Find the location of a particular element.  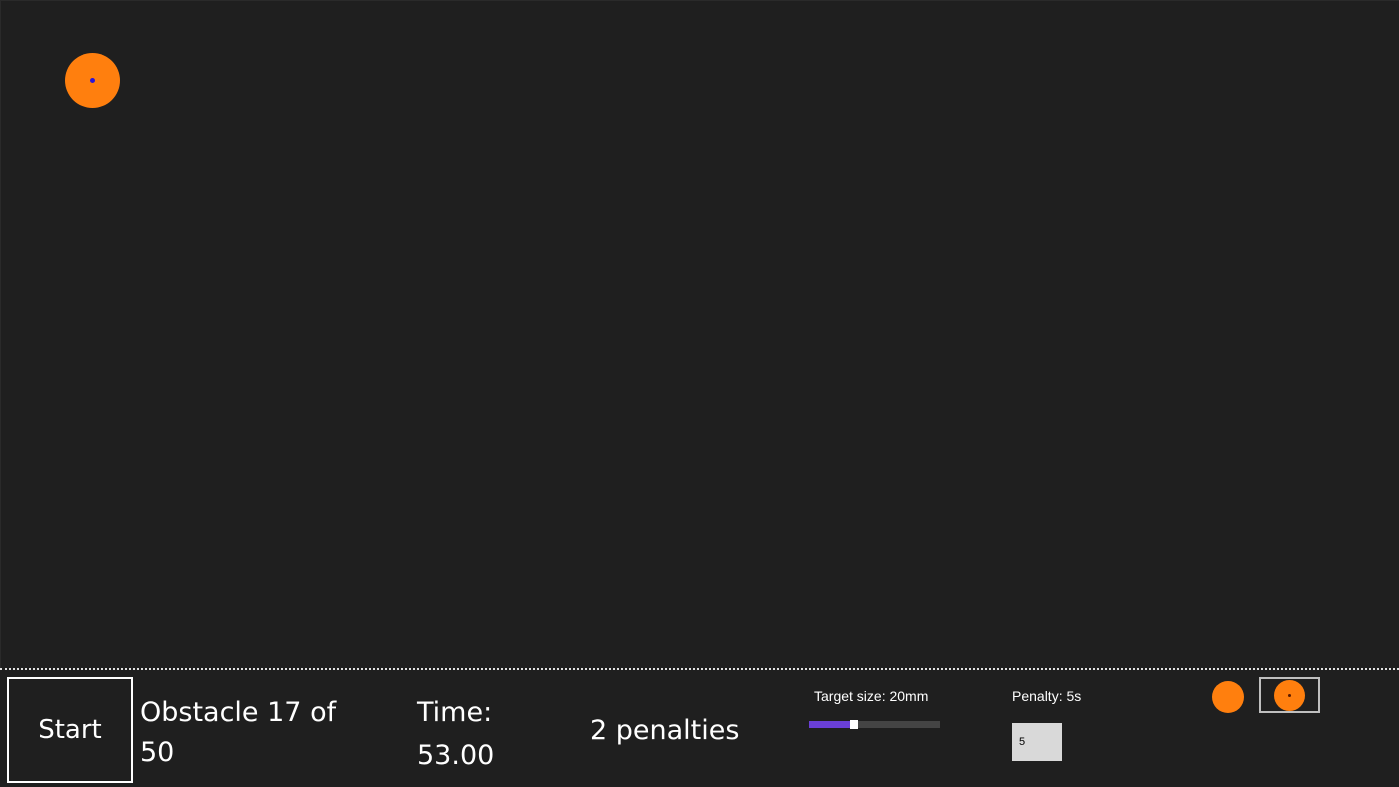

time-label: Time: is located at coordinates (455, 712).